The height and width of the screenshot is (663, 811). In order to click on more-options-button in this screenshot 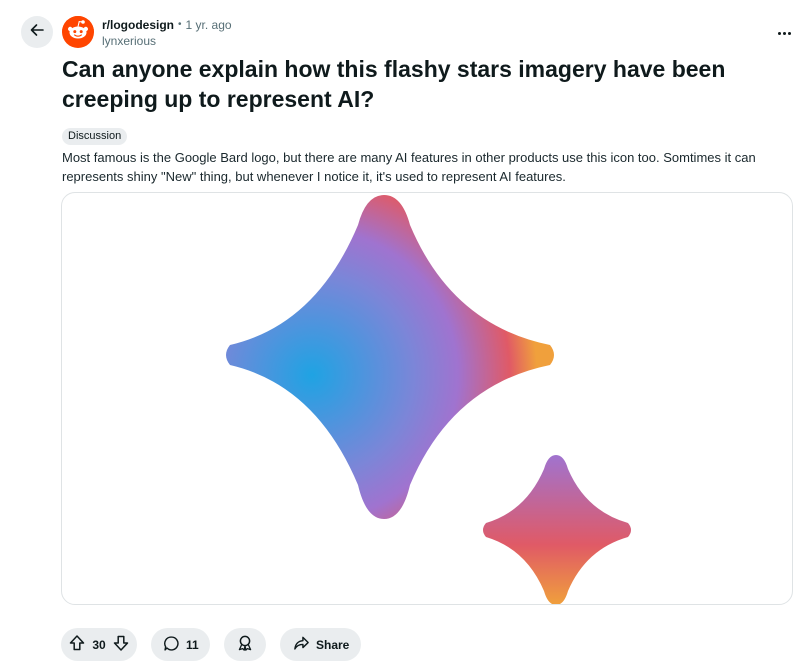, I will do `click(784, 33)`.